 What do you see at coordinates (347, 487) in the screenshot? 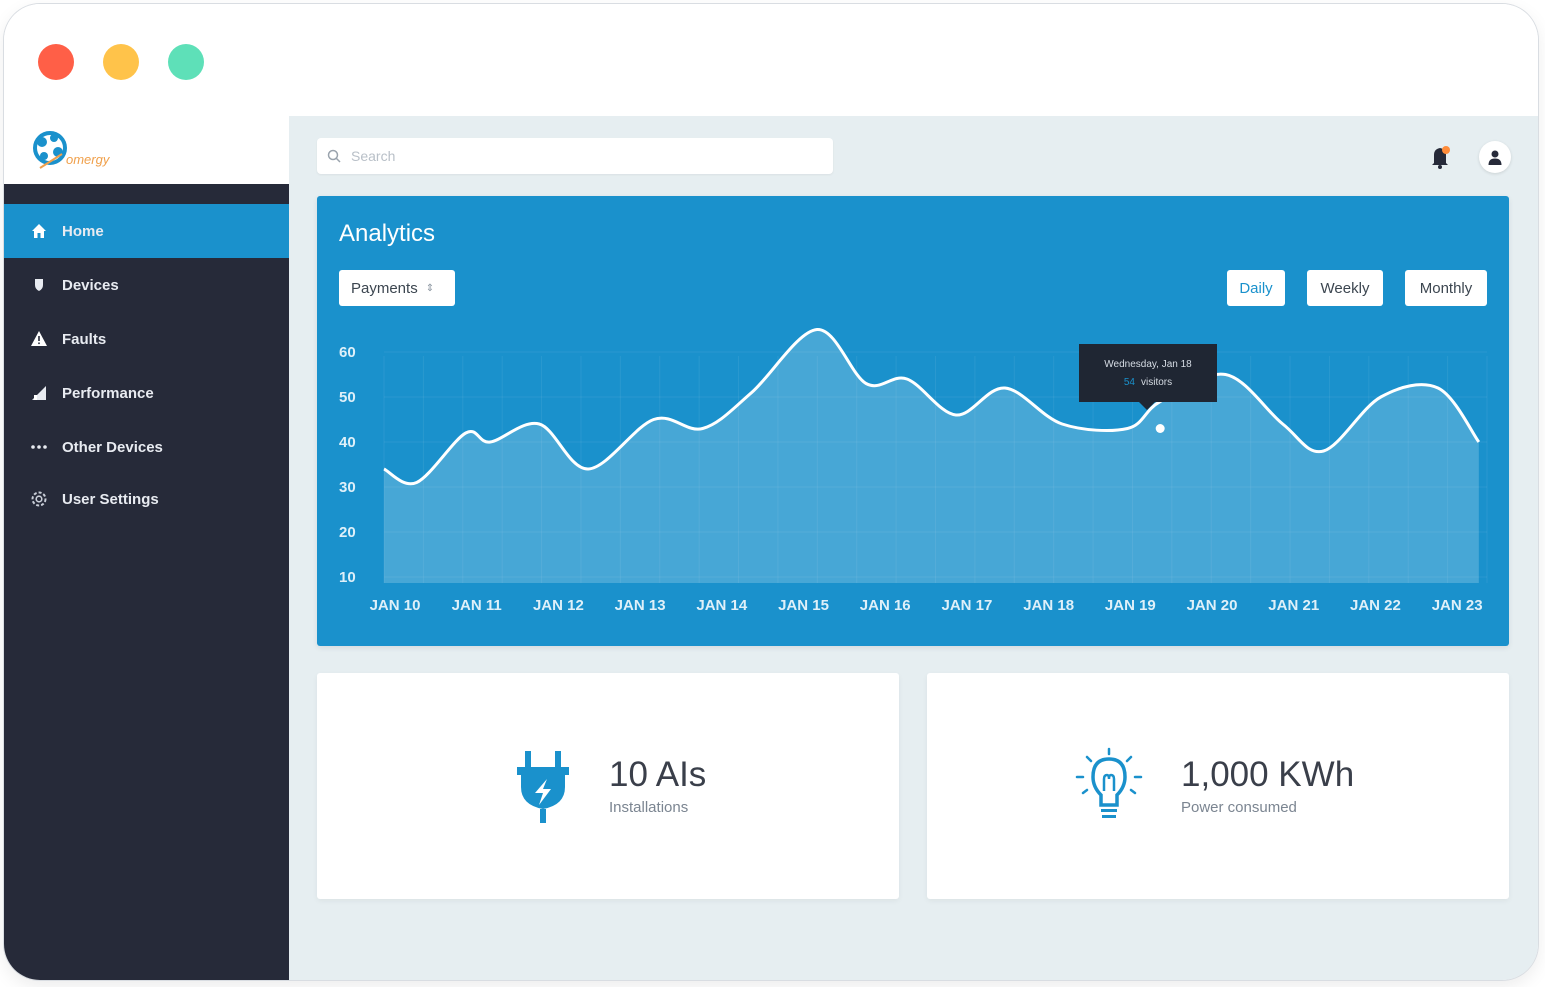
I see `y-tick-label: 30` at bounding box center [347, 487].